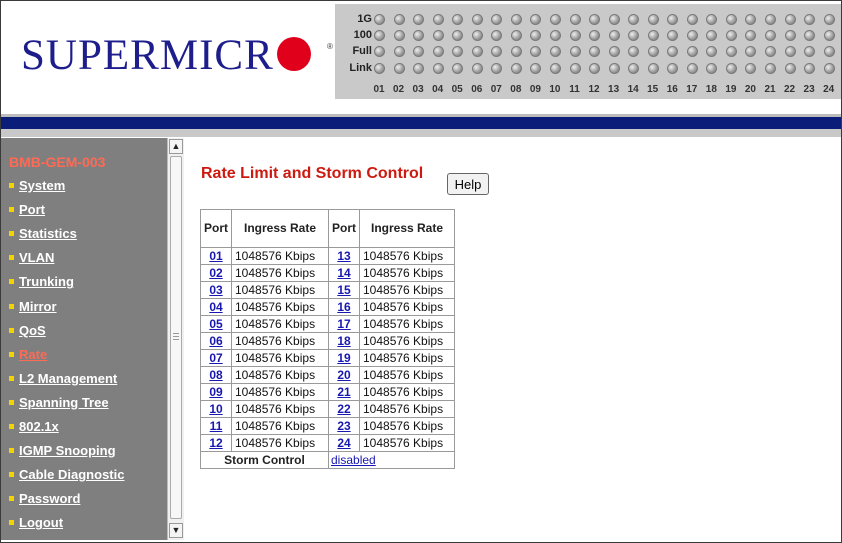 Image resolution: width=842 pixels, height=543 pixels. Describe the element at coordinates (66, 474) in the screenshot. I see `sidebar-item-cable-diagnostic: Cable Diagnostic` at that location.